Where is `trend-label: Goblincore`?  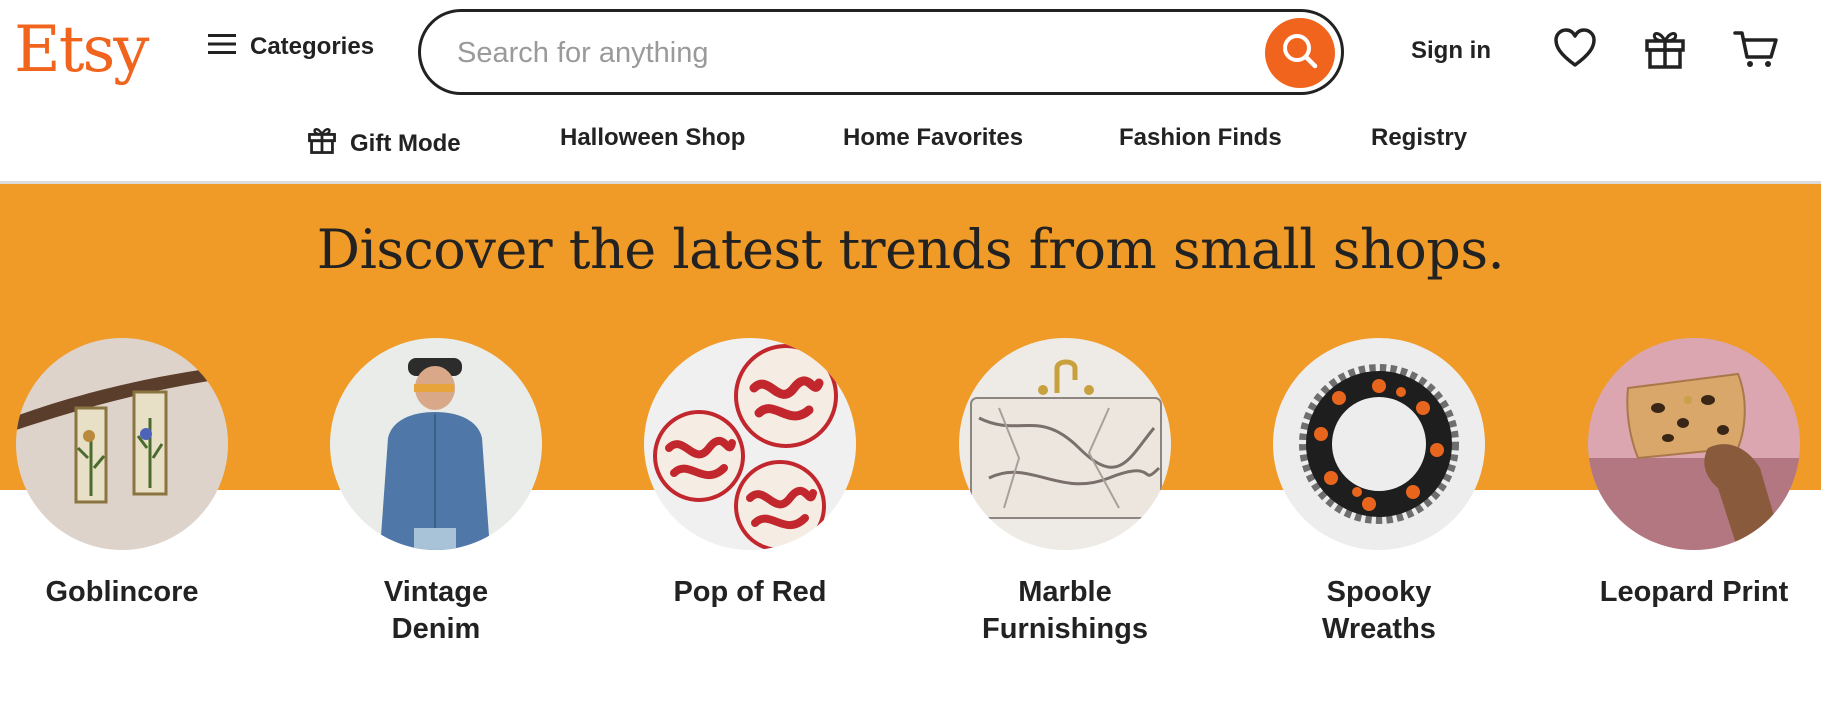 trend-label: Goblincore is located at coordinates (126, 592).